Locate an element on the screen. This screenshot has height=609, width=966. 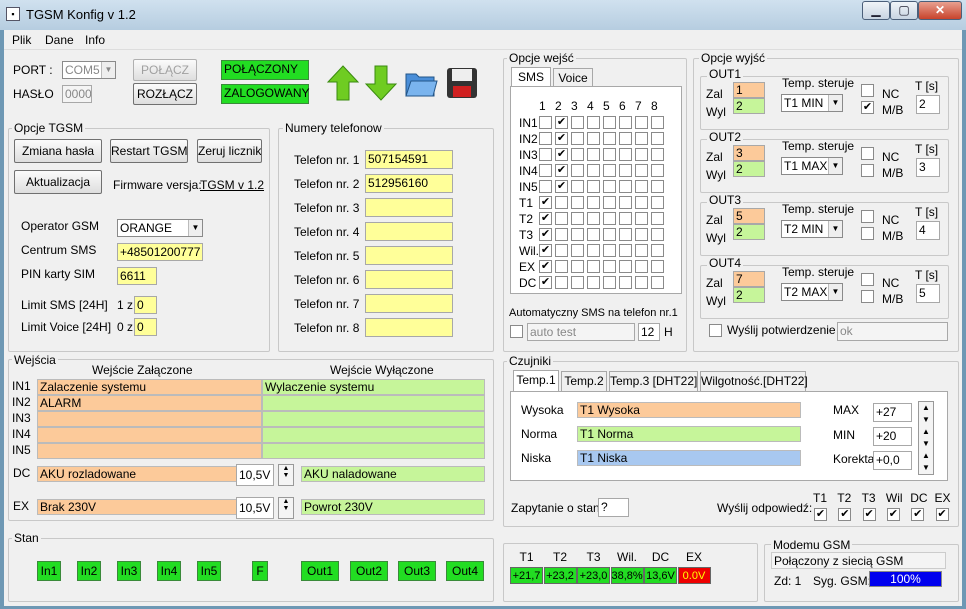
change-password-button: Zmiana hasła is located at coordinates (58, 151).